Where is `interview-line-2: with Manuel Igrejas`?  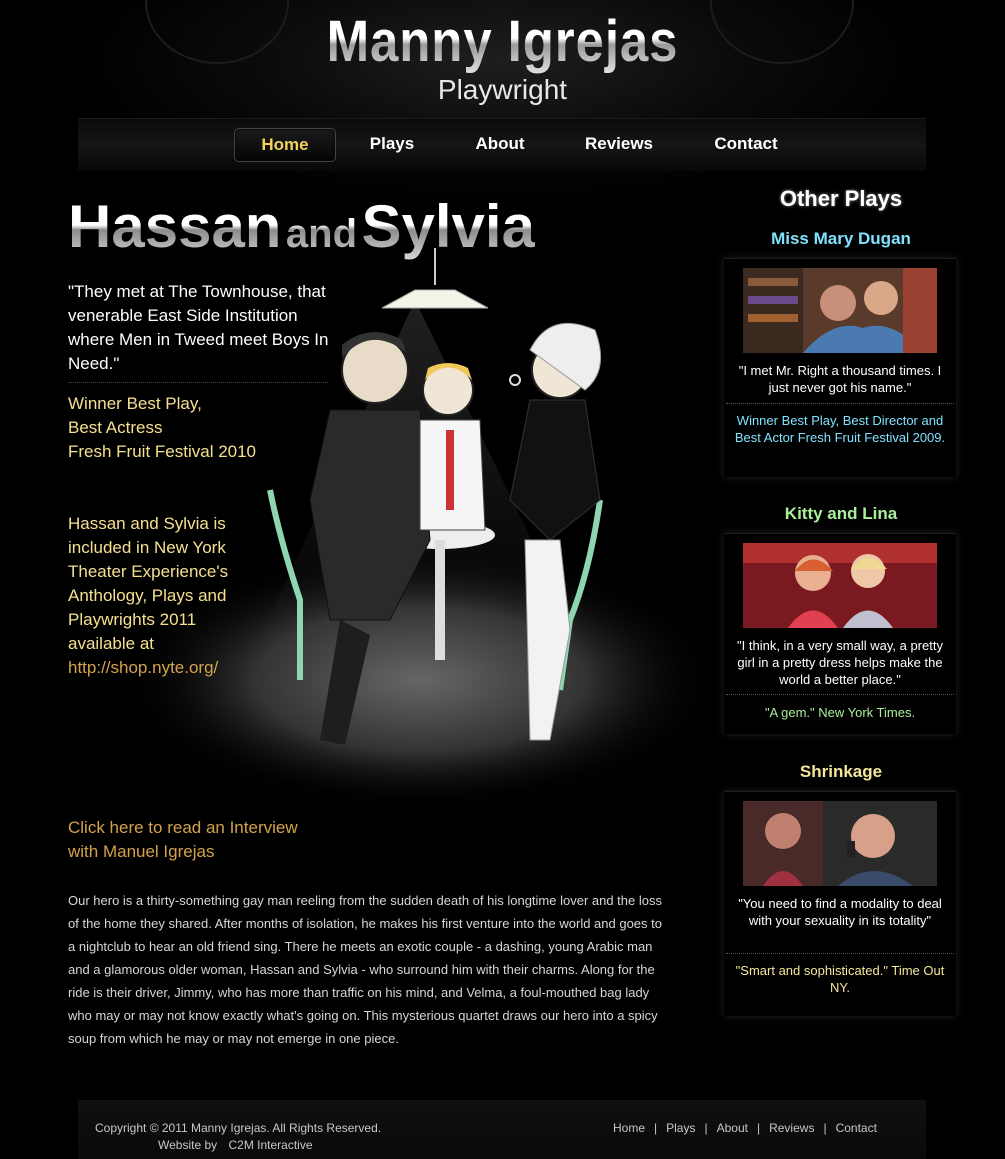 interview-line-2: with Manuel Igrejas is located at coordinates (208, 852).